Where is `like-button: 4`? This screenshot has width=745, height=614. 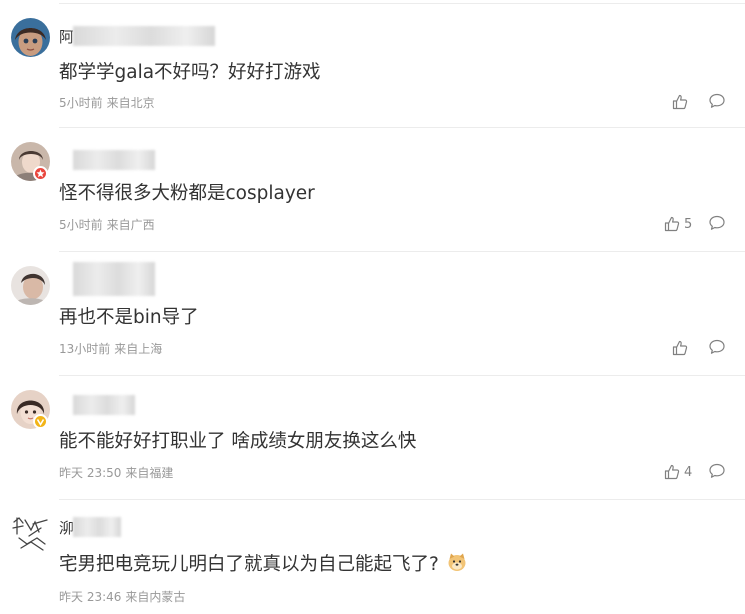
like-button: 4 is located at coordinates (678, 472).